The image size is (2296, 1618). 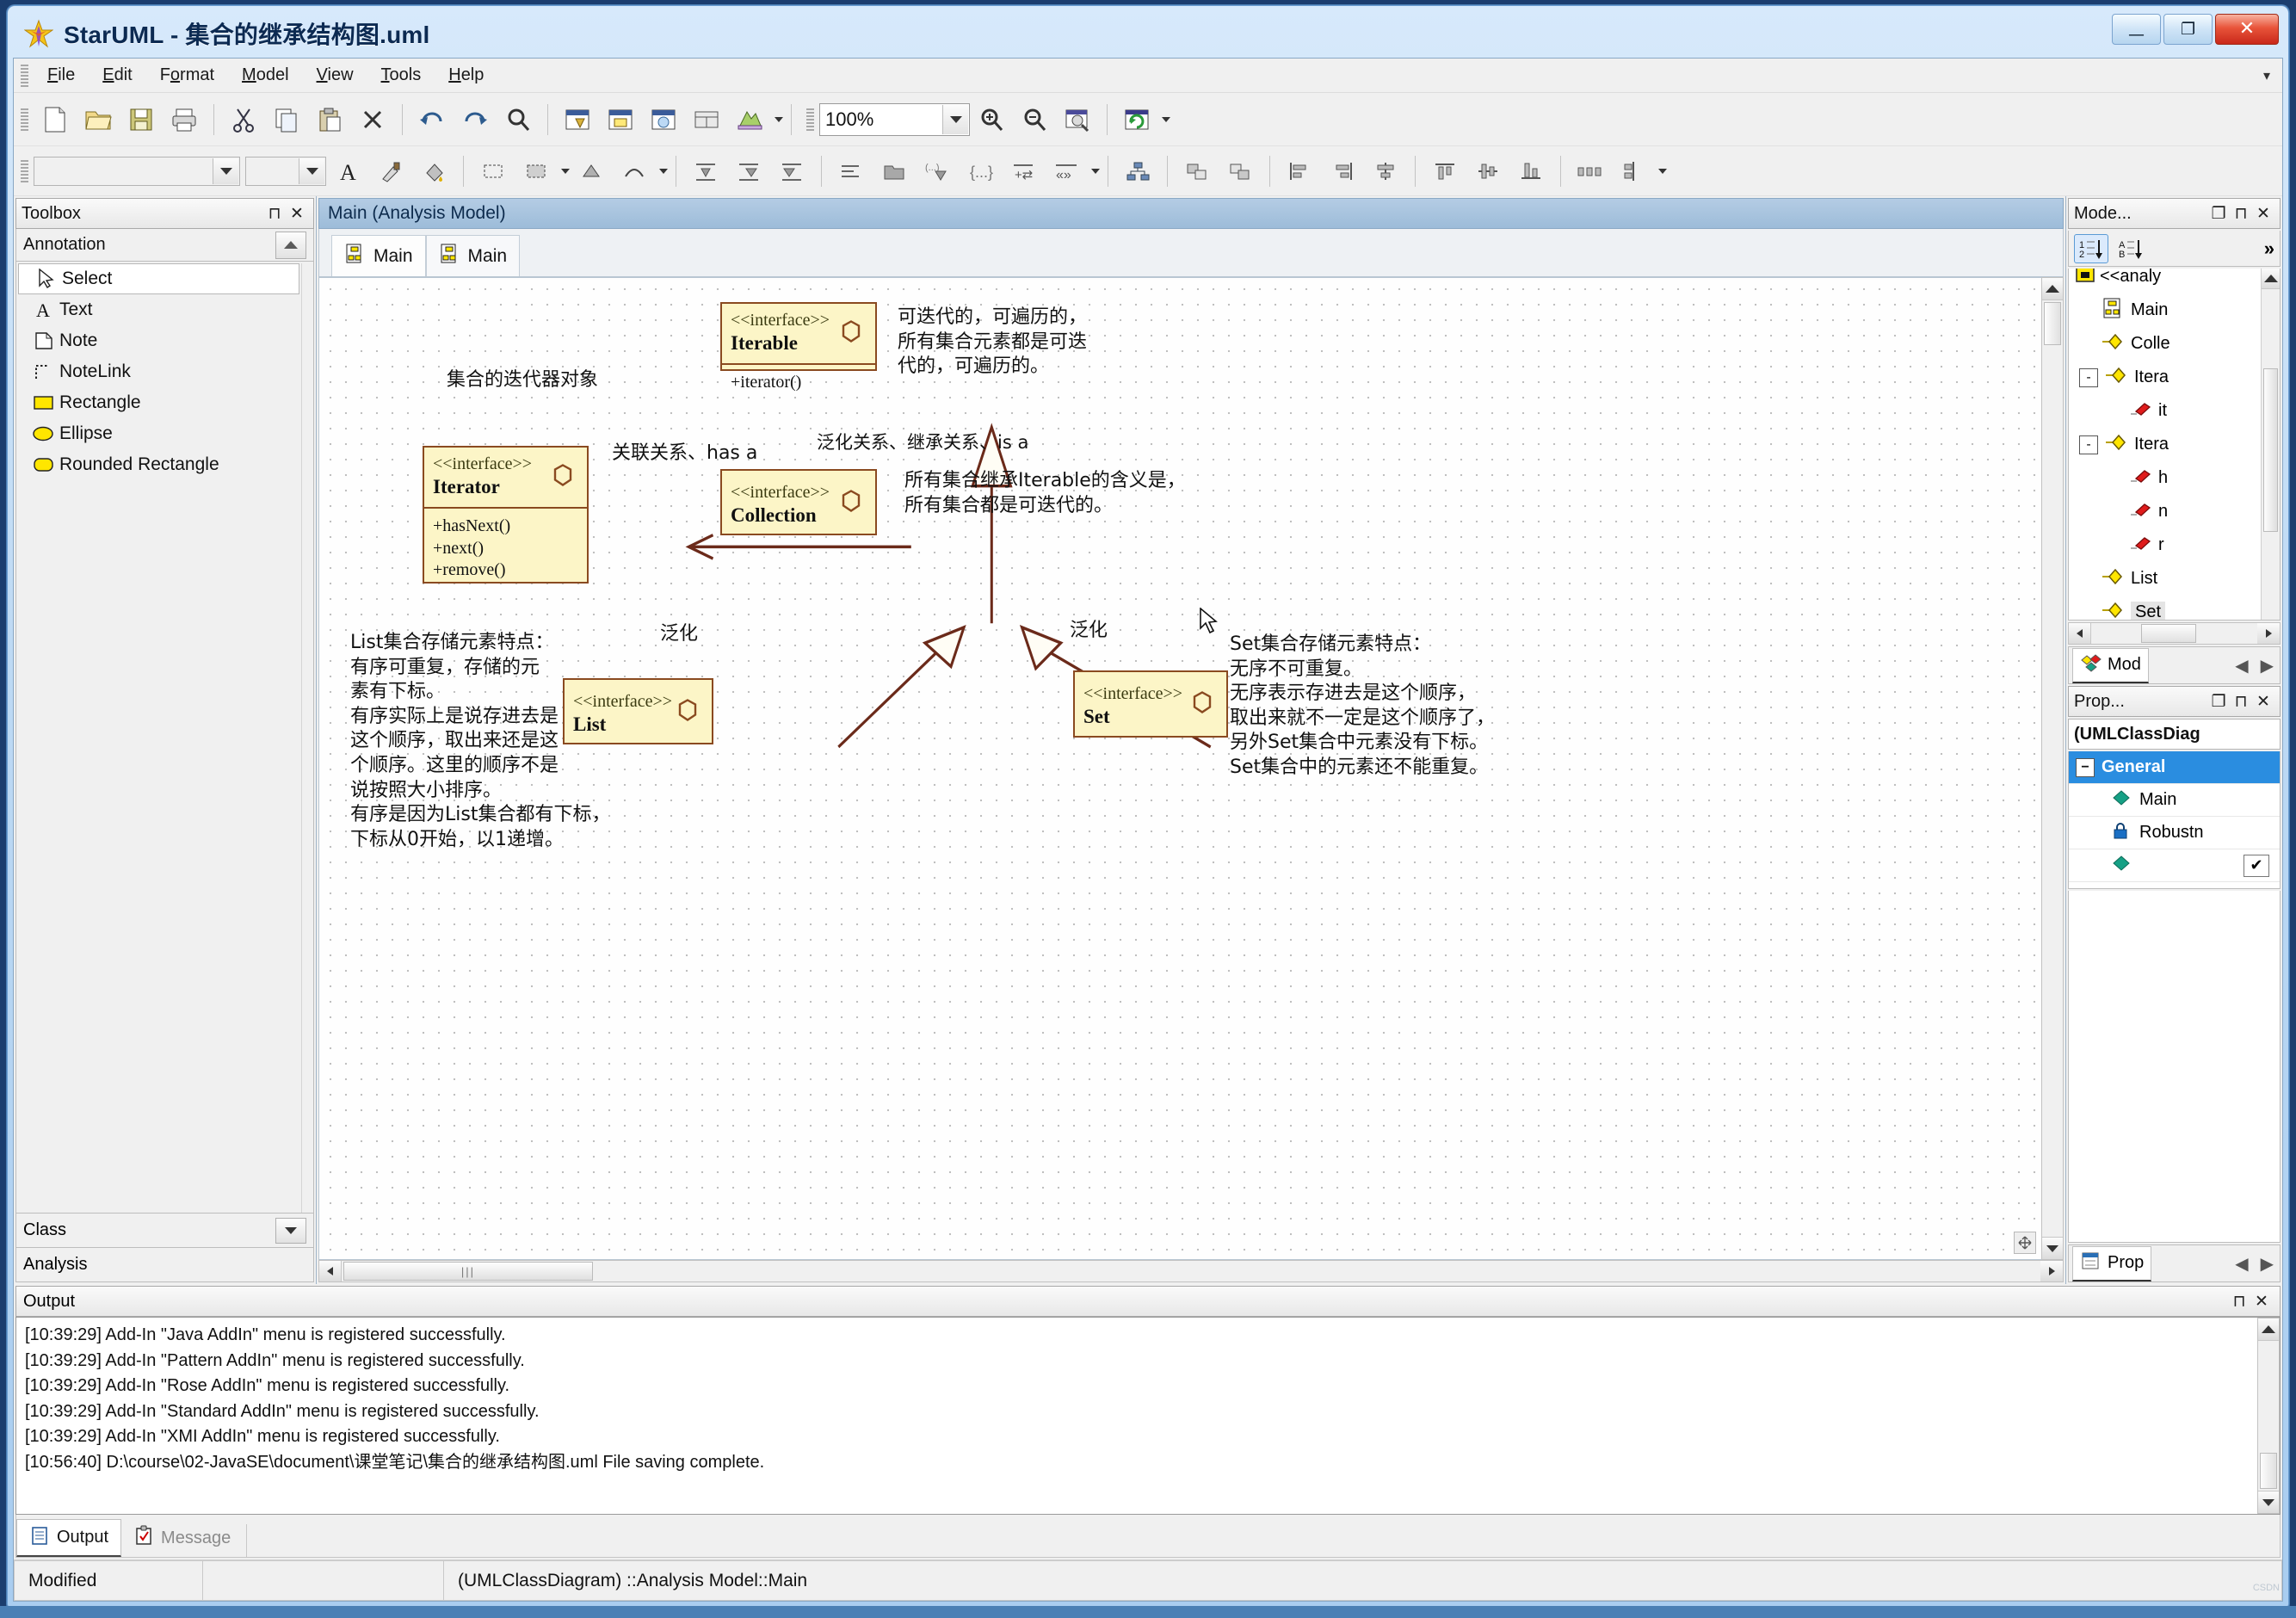 I want to click on zoom-out-icon, so click(x=1034, y=120).